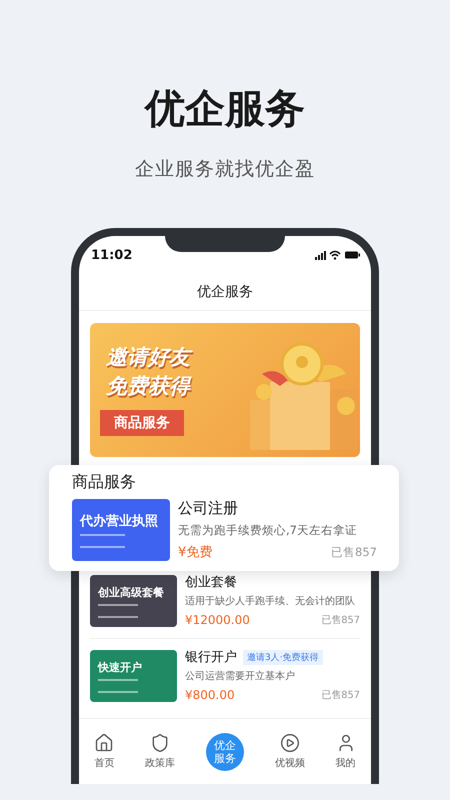 The image size is (450, 800). Describe the element at coordinates (148, 386) in the screenshot. I see `banner-headline: 免费获得` at that location.